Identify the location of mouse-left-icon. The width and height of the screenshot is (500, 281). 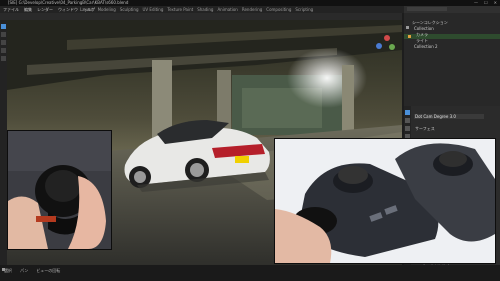
(3, 269).